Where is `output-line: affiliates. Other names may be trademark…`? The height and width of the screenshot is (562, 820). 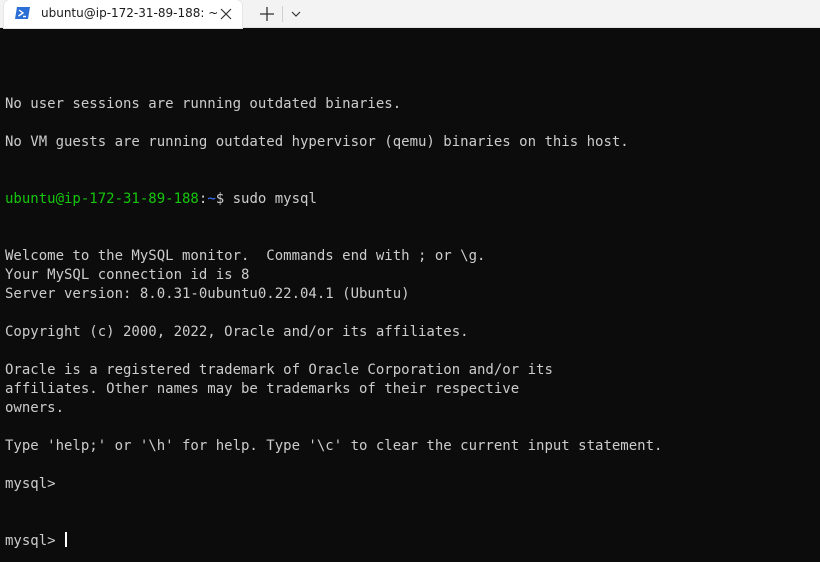 output-line: affiliates. Other names may be trademark… is located at coordinates (262, 389).